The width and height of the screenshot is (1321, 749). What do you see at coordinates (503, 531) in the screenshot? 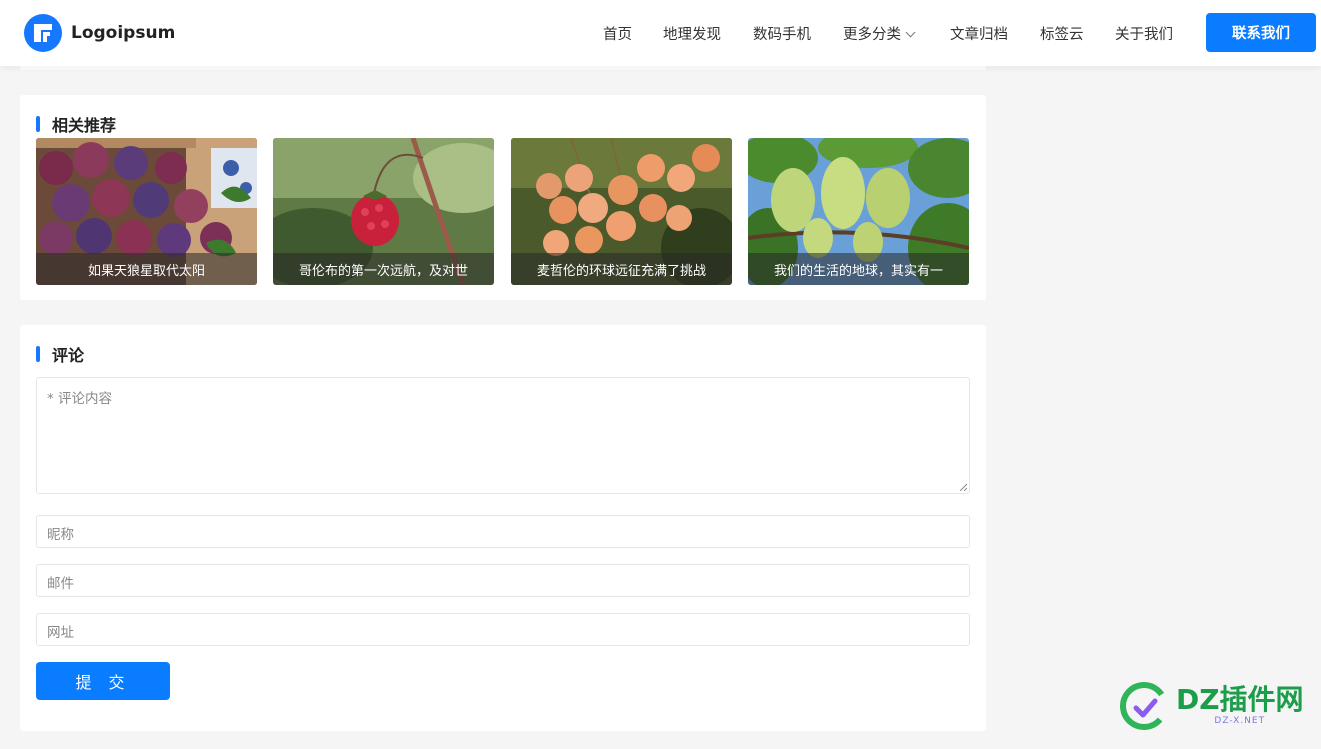
I see `nickname-input: 昵称` at bounding box center [503, 531].